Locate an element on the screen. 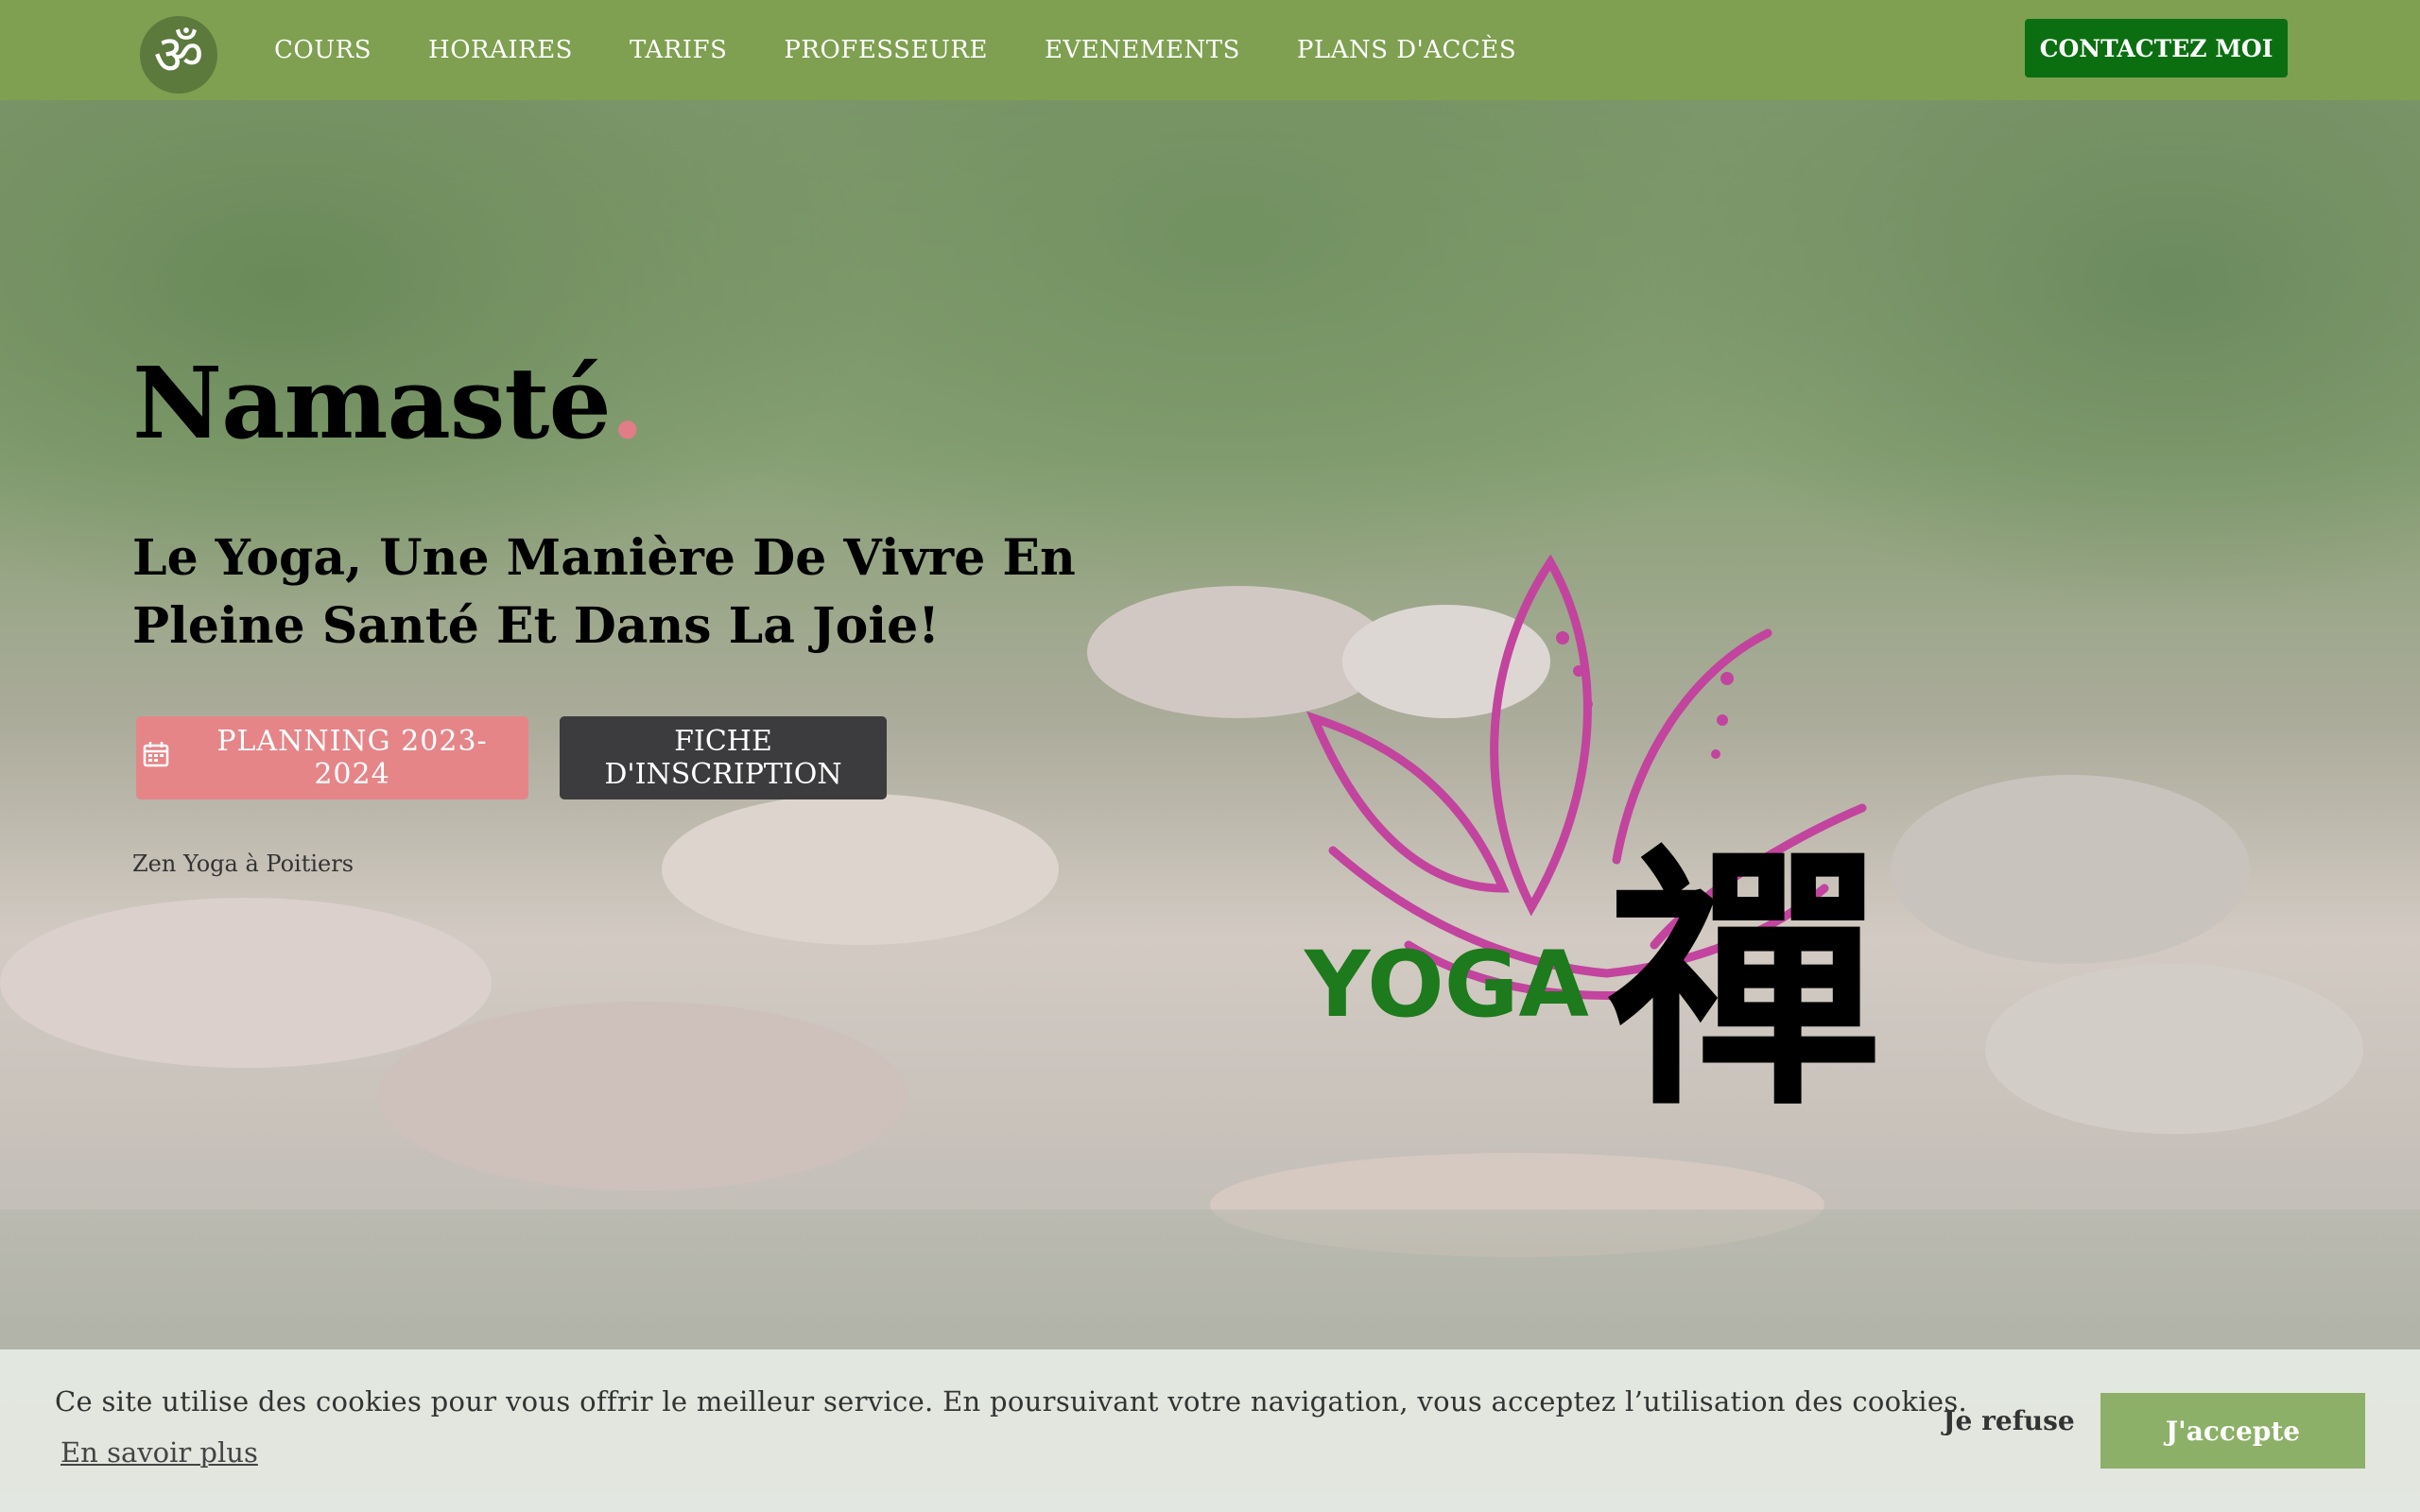 This screenshot has width=2420, height=1512. cookie-learn-more-link: En savoir plus is located at coordinates (159, 1452).